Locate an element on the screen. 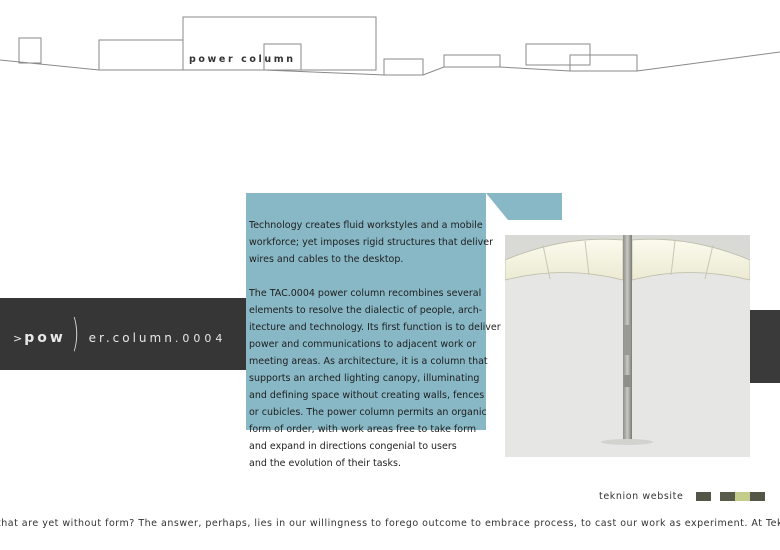  right-band is located at coordinates (764, 346).